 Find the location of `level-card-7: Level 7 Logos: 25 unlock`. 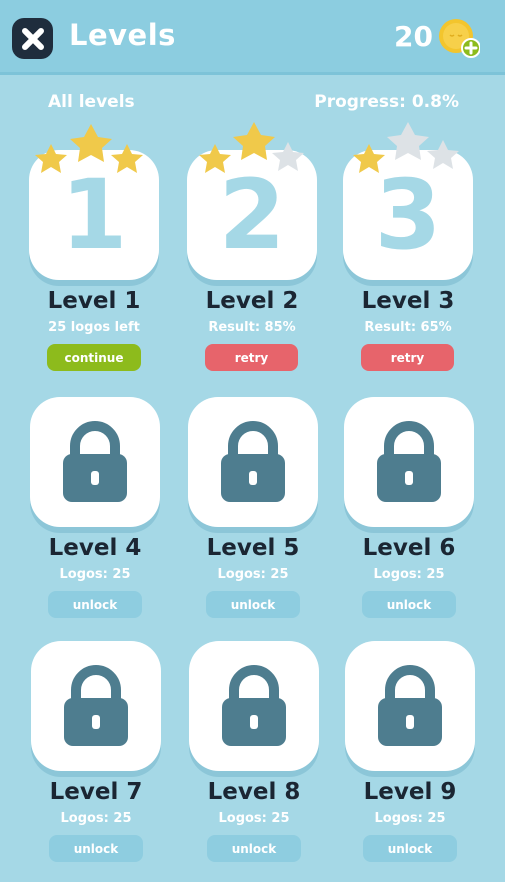

level-card-7: Level 7 Logos: 25 unlock is located at coordinates (96, 756).